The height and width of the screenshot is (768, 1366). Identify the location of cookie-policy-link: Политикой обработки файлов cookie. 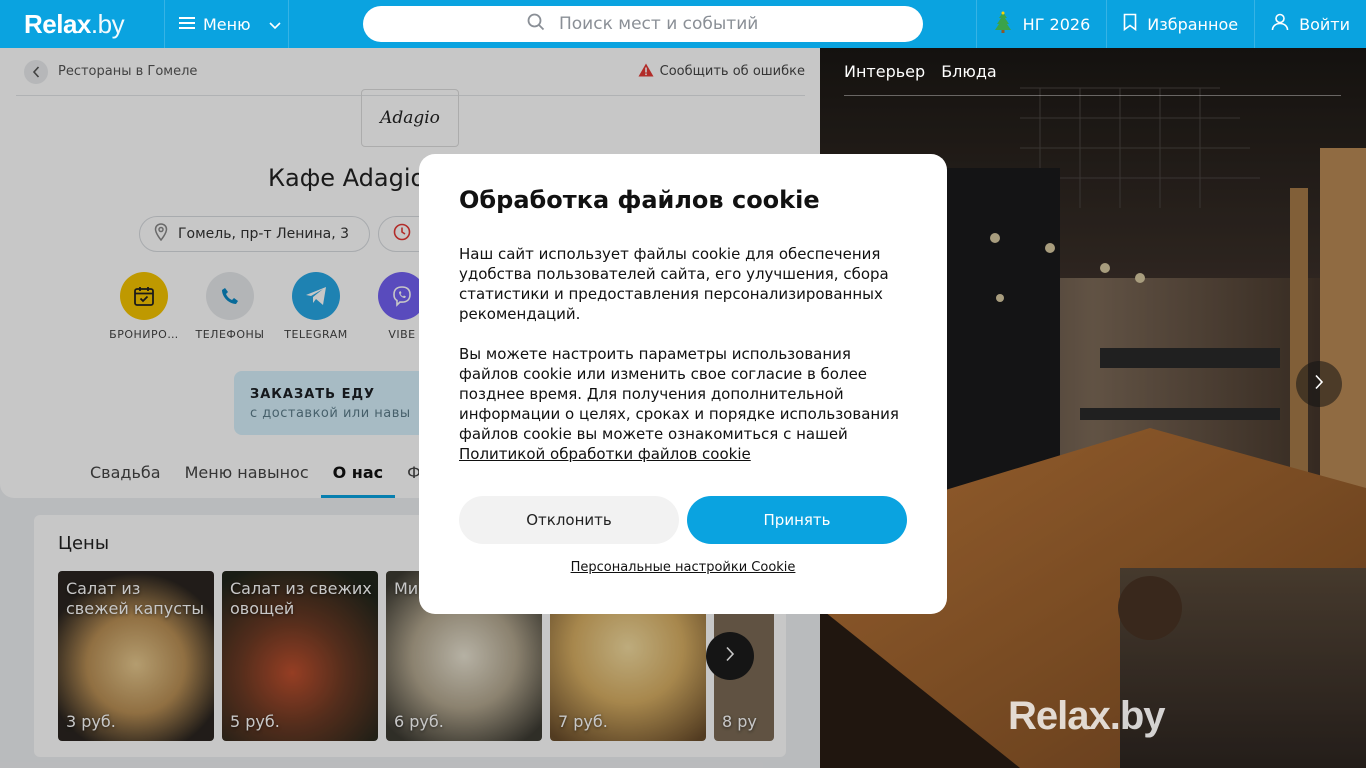
(605, 454).